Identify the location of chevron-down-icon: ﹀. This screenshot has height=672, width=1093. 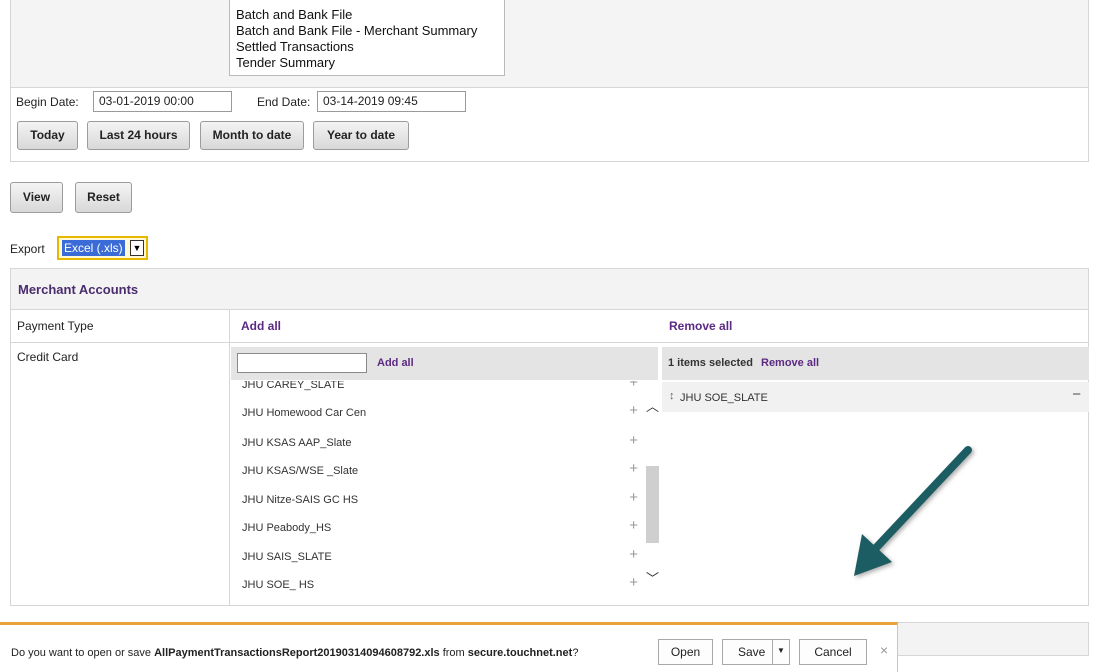
(652, 577).